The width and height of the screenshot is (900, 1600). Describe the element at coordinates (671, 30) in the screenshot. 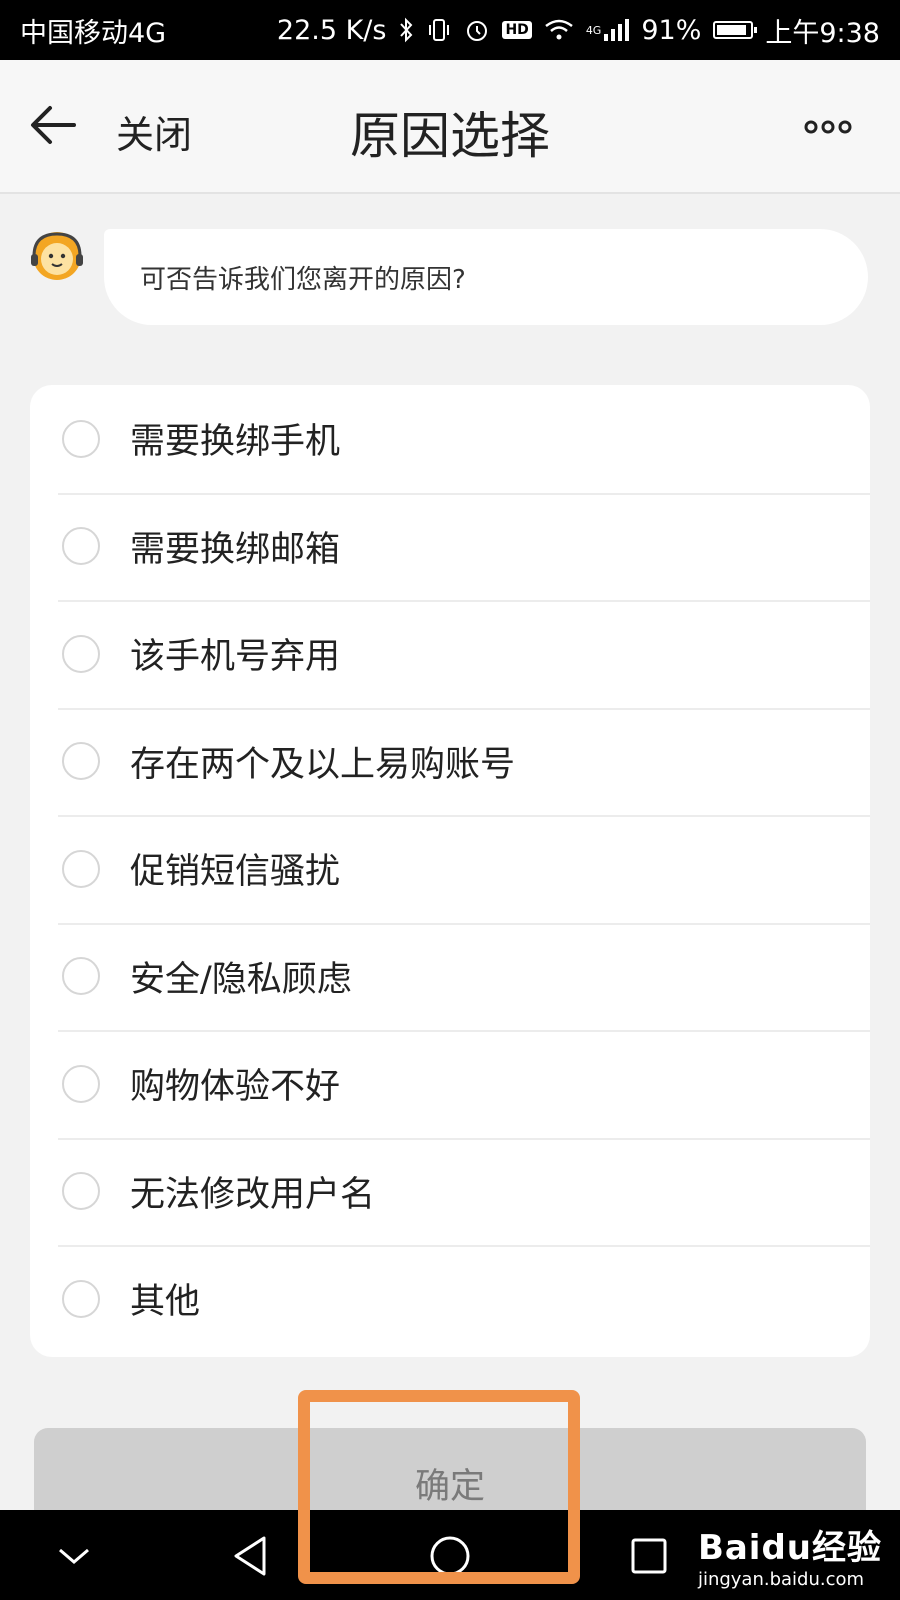

I see `battery-percent: 91%` at that location.